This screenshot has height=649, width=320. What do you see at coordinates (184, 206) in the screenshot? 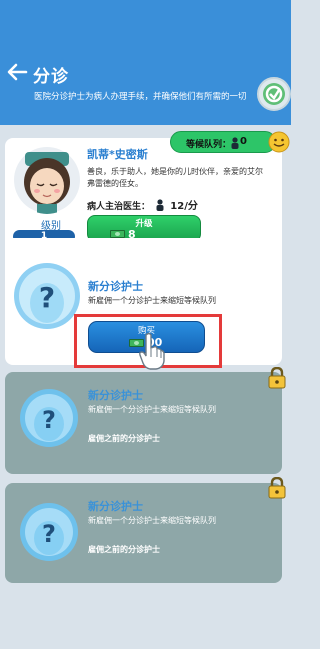
I see `doctor-rate: 12/分` at bounding box center [184, 206].